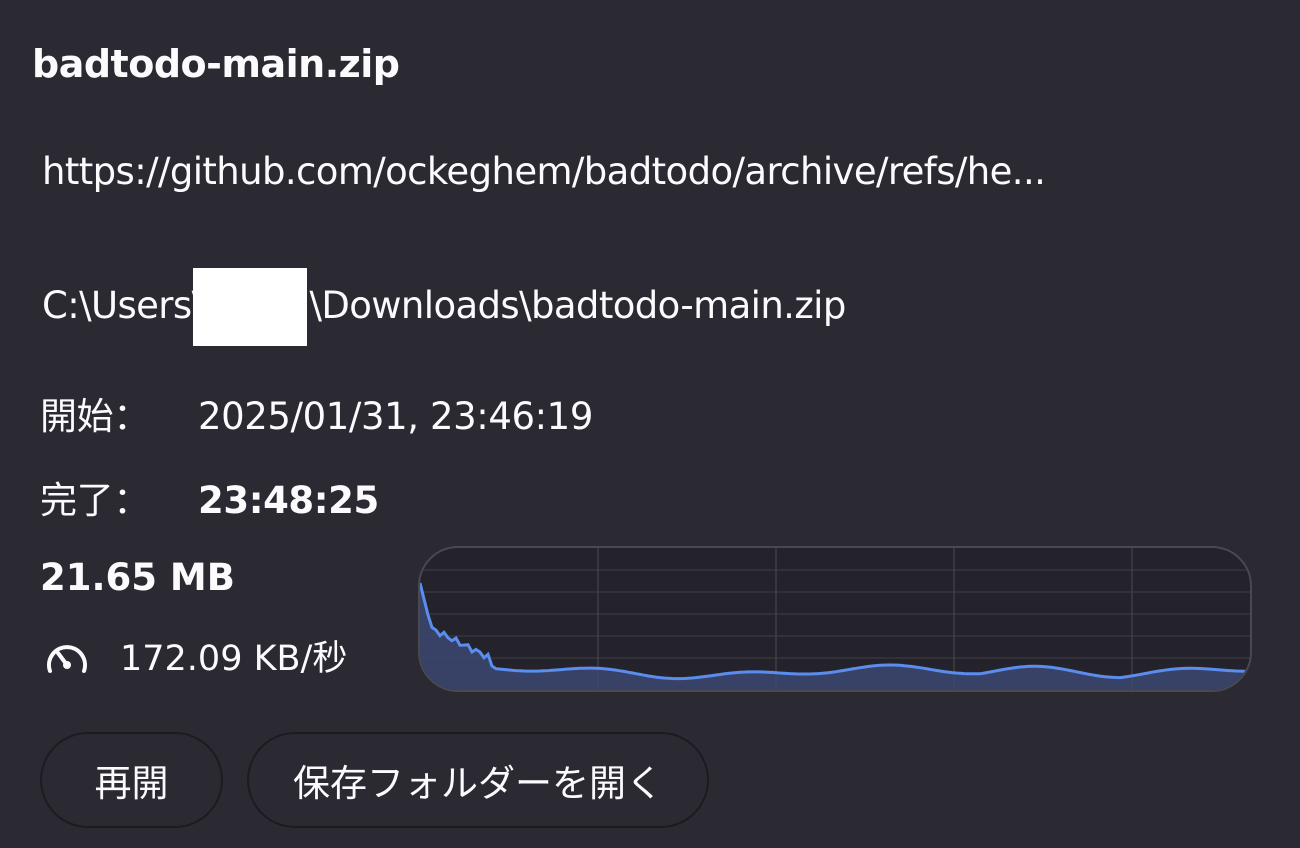 This screenshot has width=1300, height=848. I want to click on completed-time-row: 完了： 23:48:25, so click(209, 497).